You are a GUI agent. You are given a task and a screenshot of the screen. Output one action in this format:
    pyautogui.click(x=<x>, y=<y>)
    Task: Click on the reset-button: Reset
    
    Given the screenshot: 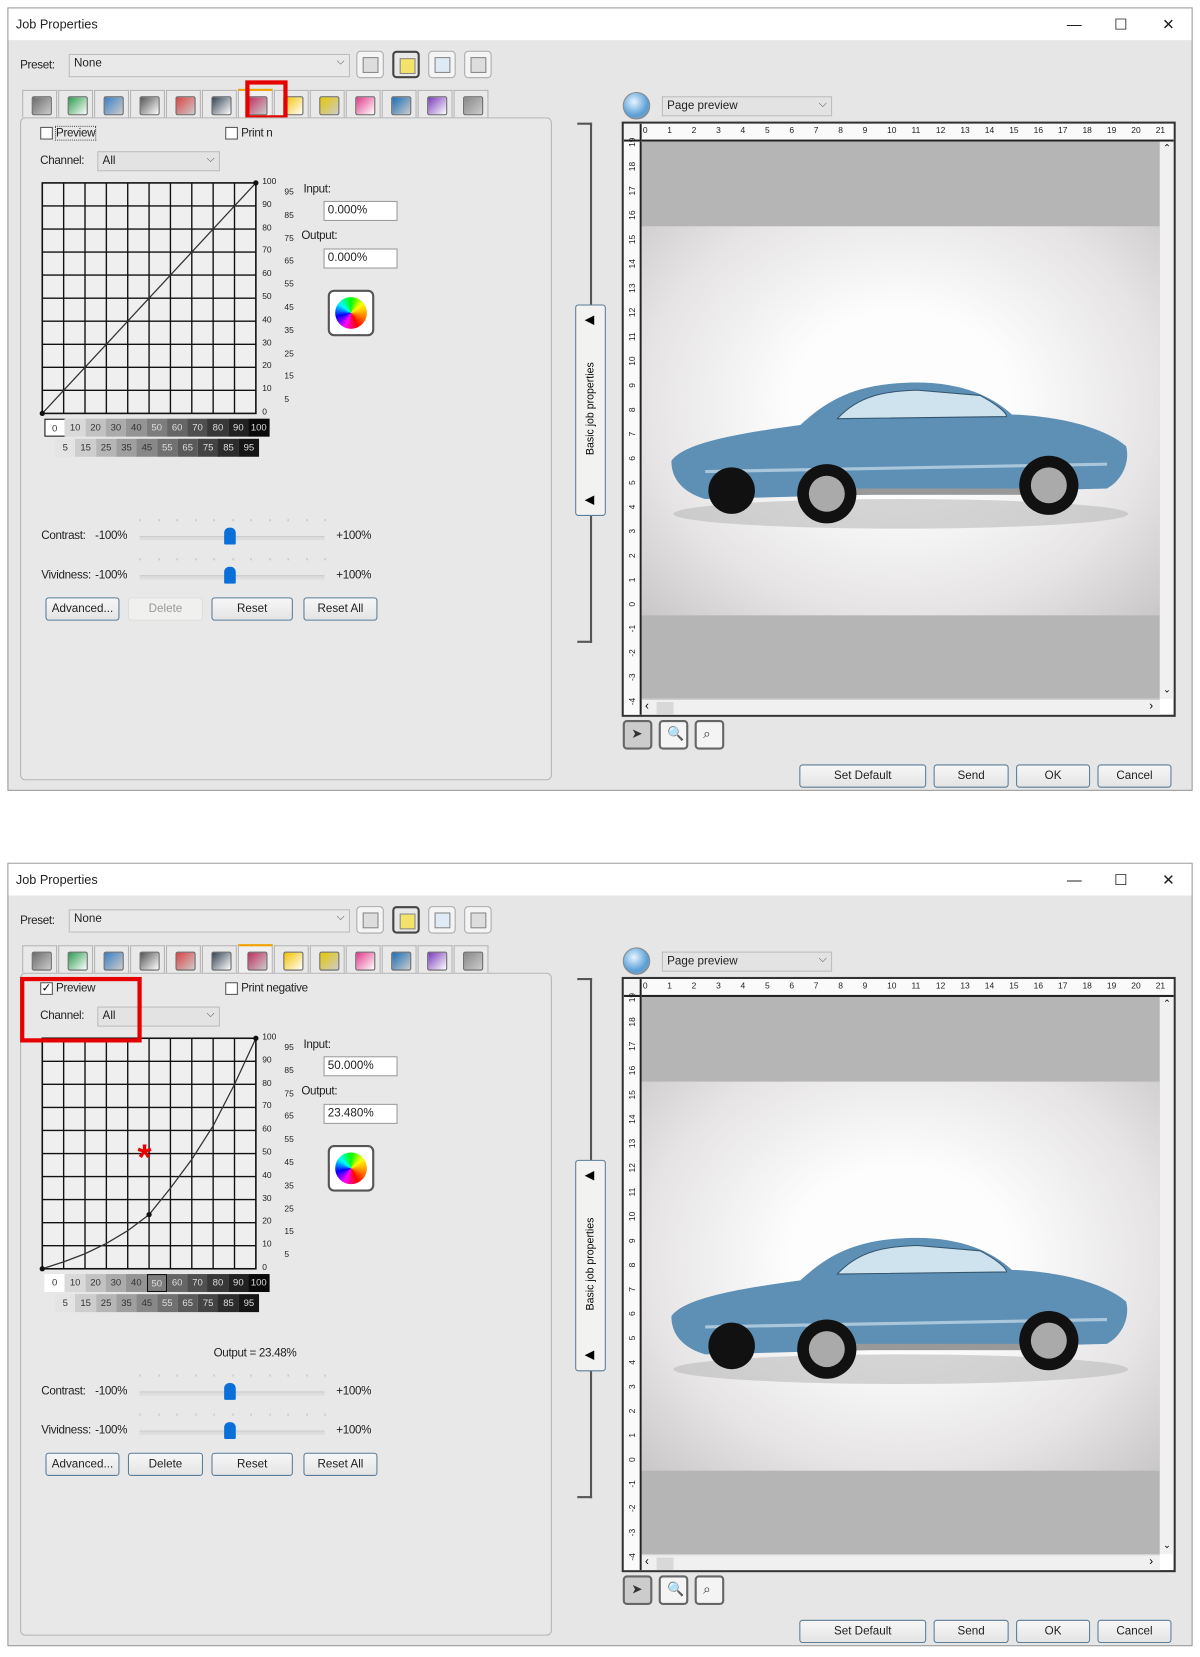 What is the action you would take?
    pyautogui.click(x=252, y=1464)
    